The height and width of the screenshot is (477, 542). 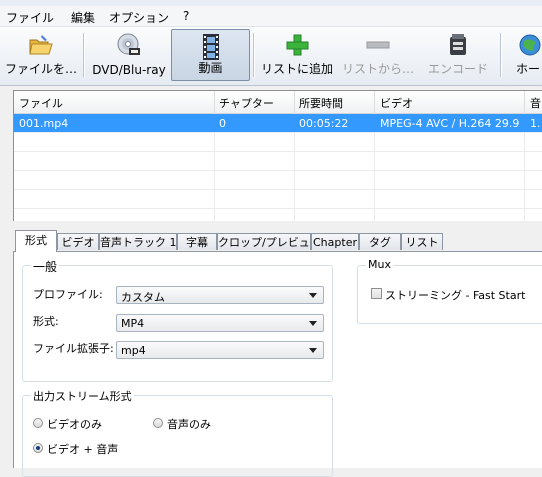 What do you see at coordinates (335, 241) in the screenshot?
I see `tab-chapter: Chapter` at bounding box center [335, 241].